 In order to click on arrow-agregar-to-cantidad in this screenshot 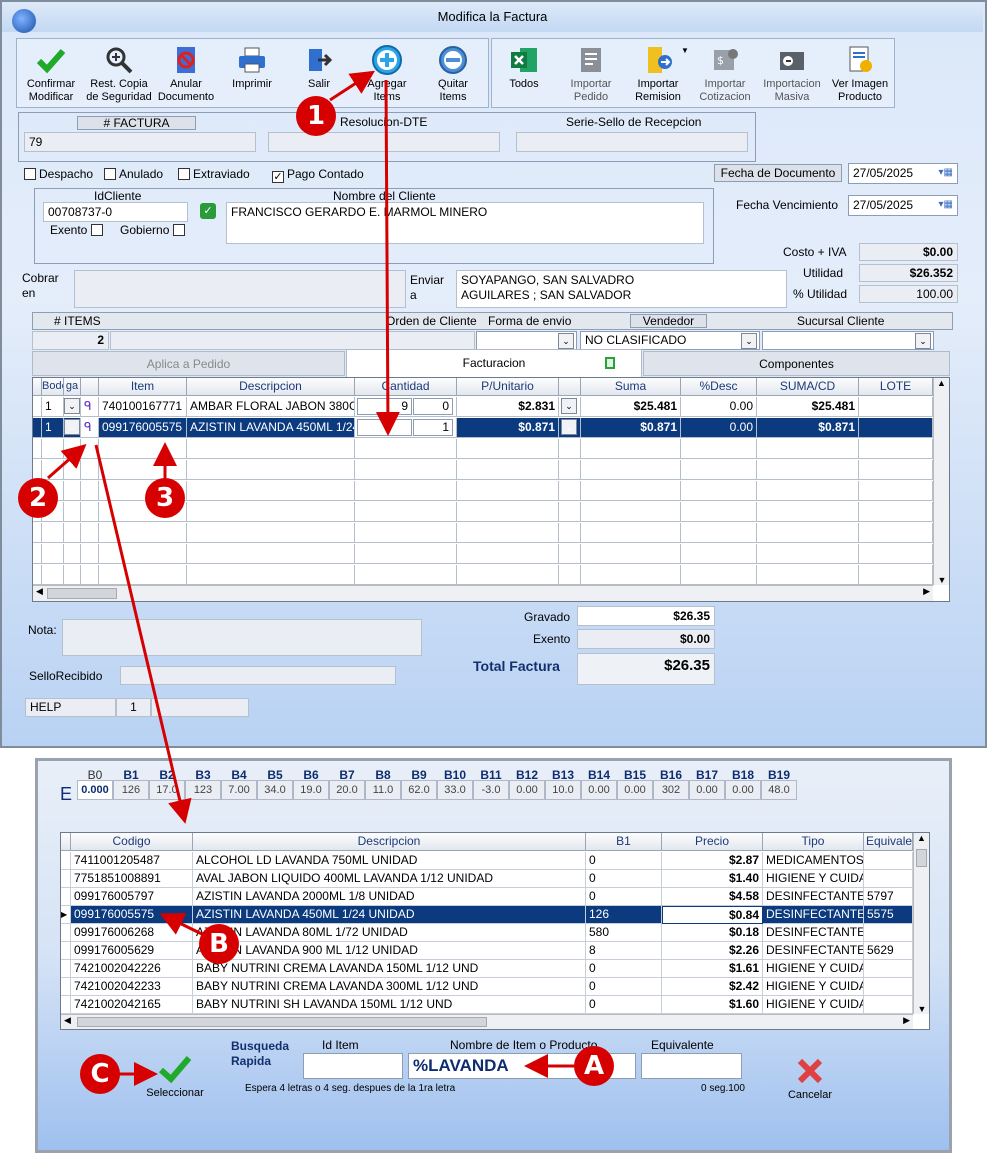, I will do `click(387, 257)`.